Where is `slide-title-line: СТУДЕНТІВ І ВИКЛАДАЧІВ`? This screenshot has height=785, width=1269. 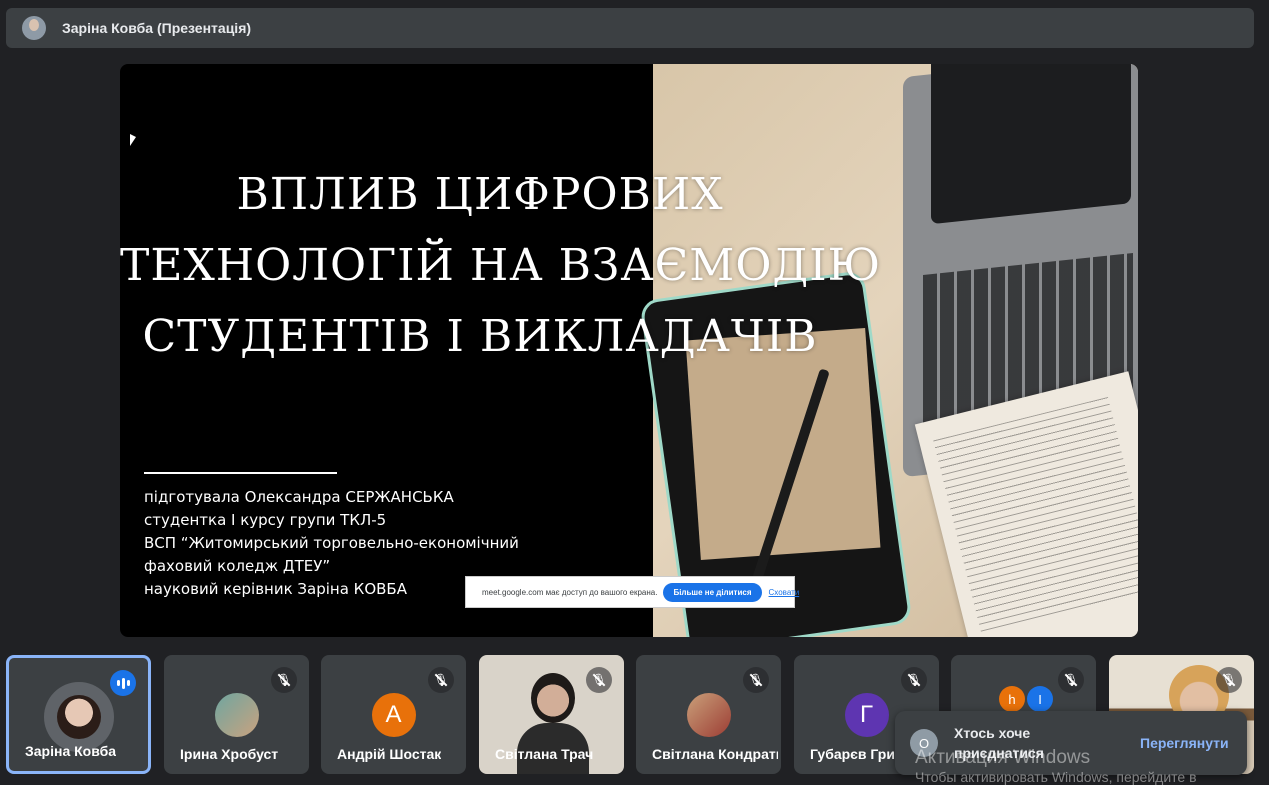 slide-title-line: СТУДЕНТІВ І ВИКЛАДАЧІВ is located at coordinates (480, 336).